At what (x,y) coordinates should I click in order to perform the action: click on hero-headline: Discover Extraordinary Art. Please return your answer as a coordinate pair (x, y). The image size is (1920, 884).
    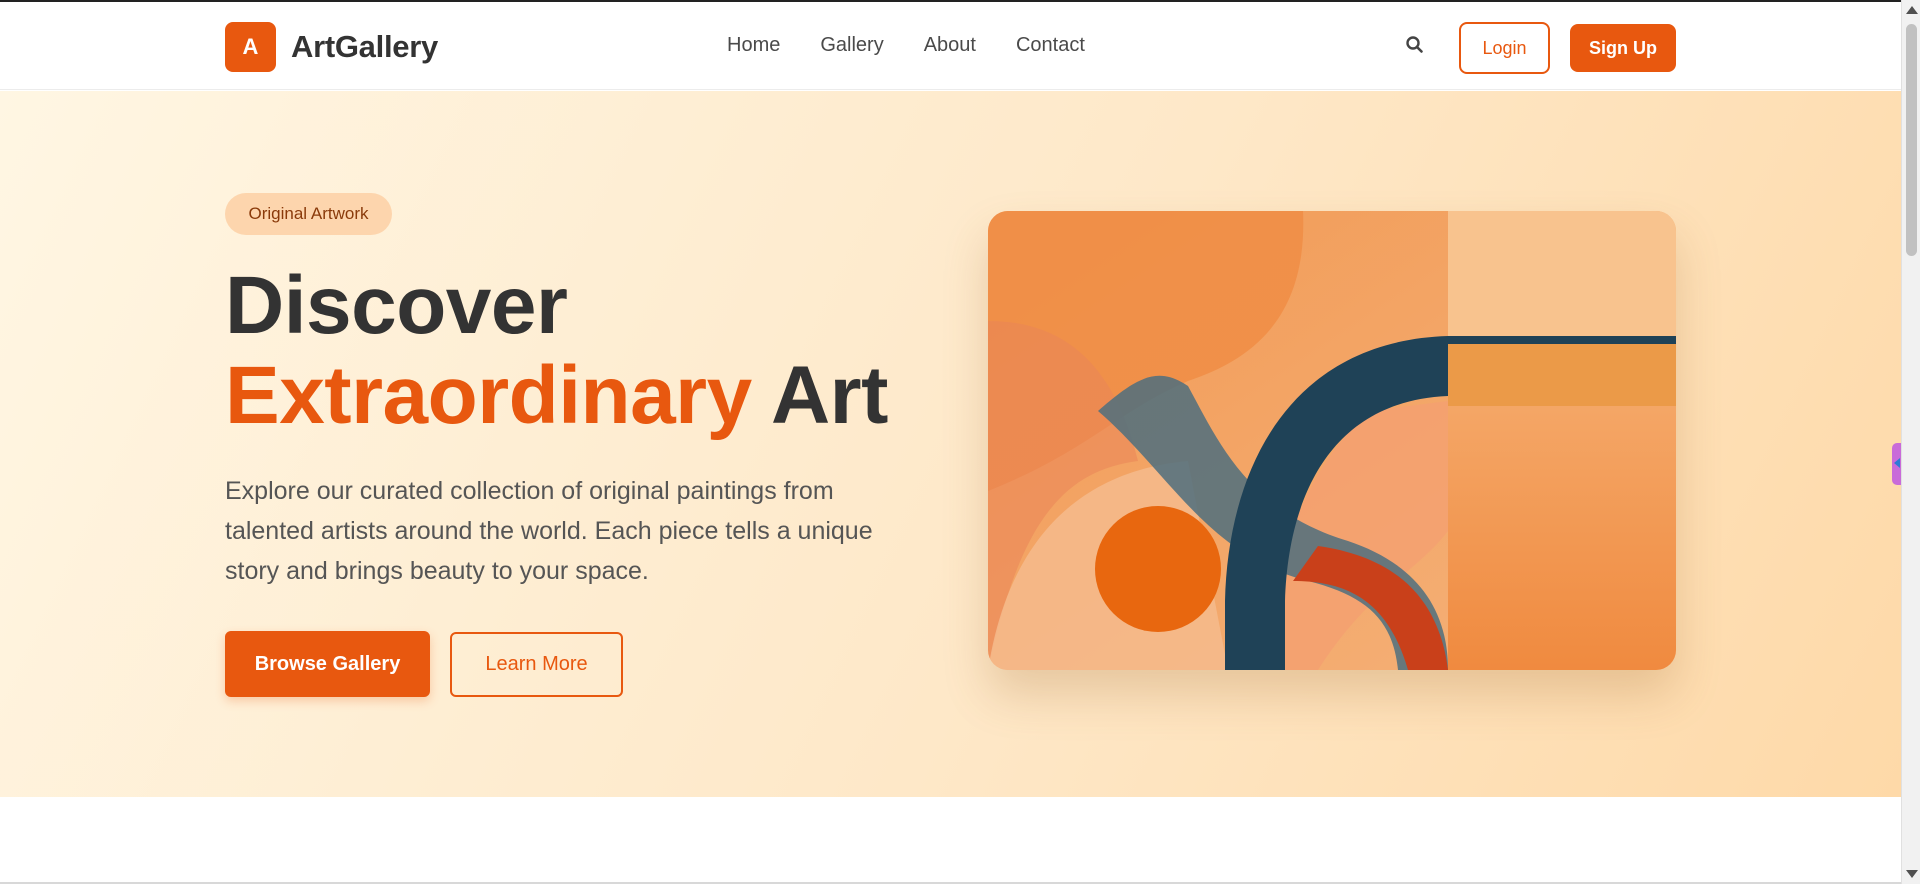
    Looking at the image, I should click on (556, 351).